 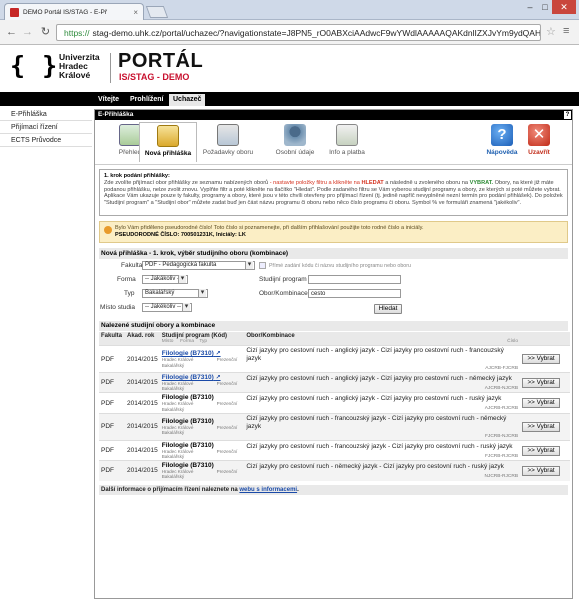 I want to click on step-info-platba: Info a platba, so click(x=347, y=142).